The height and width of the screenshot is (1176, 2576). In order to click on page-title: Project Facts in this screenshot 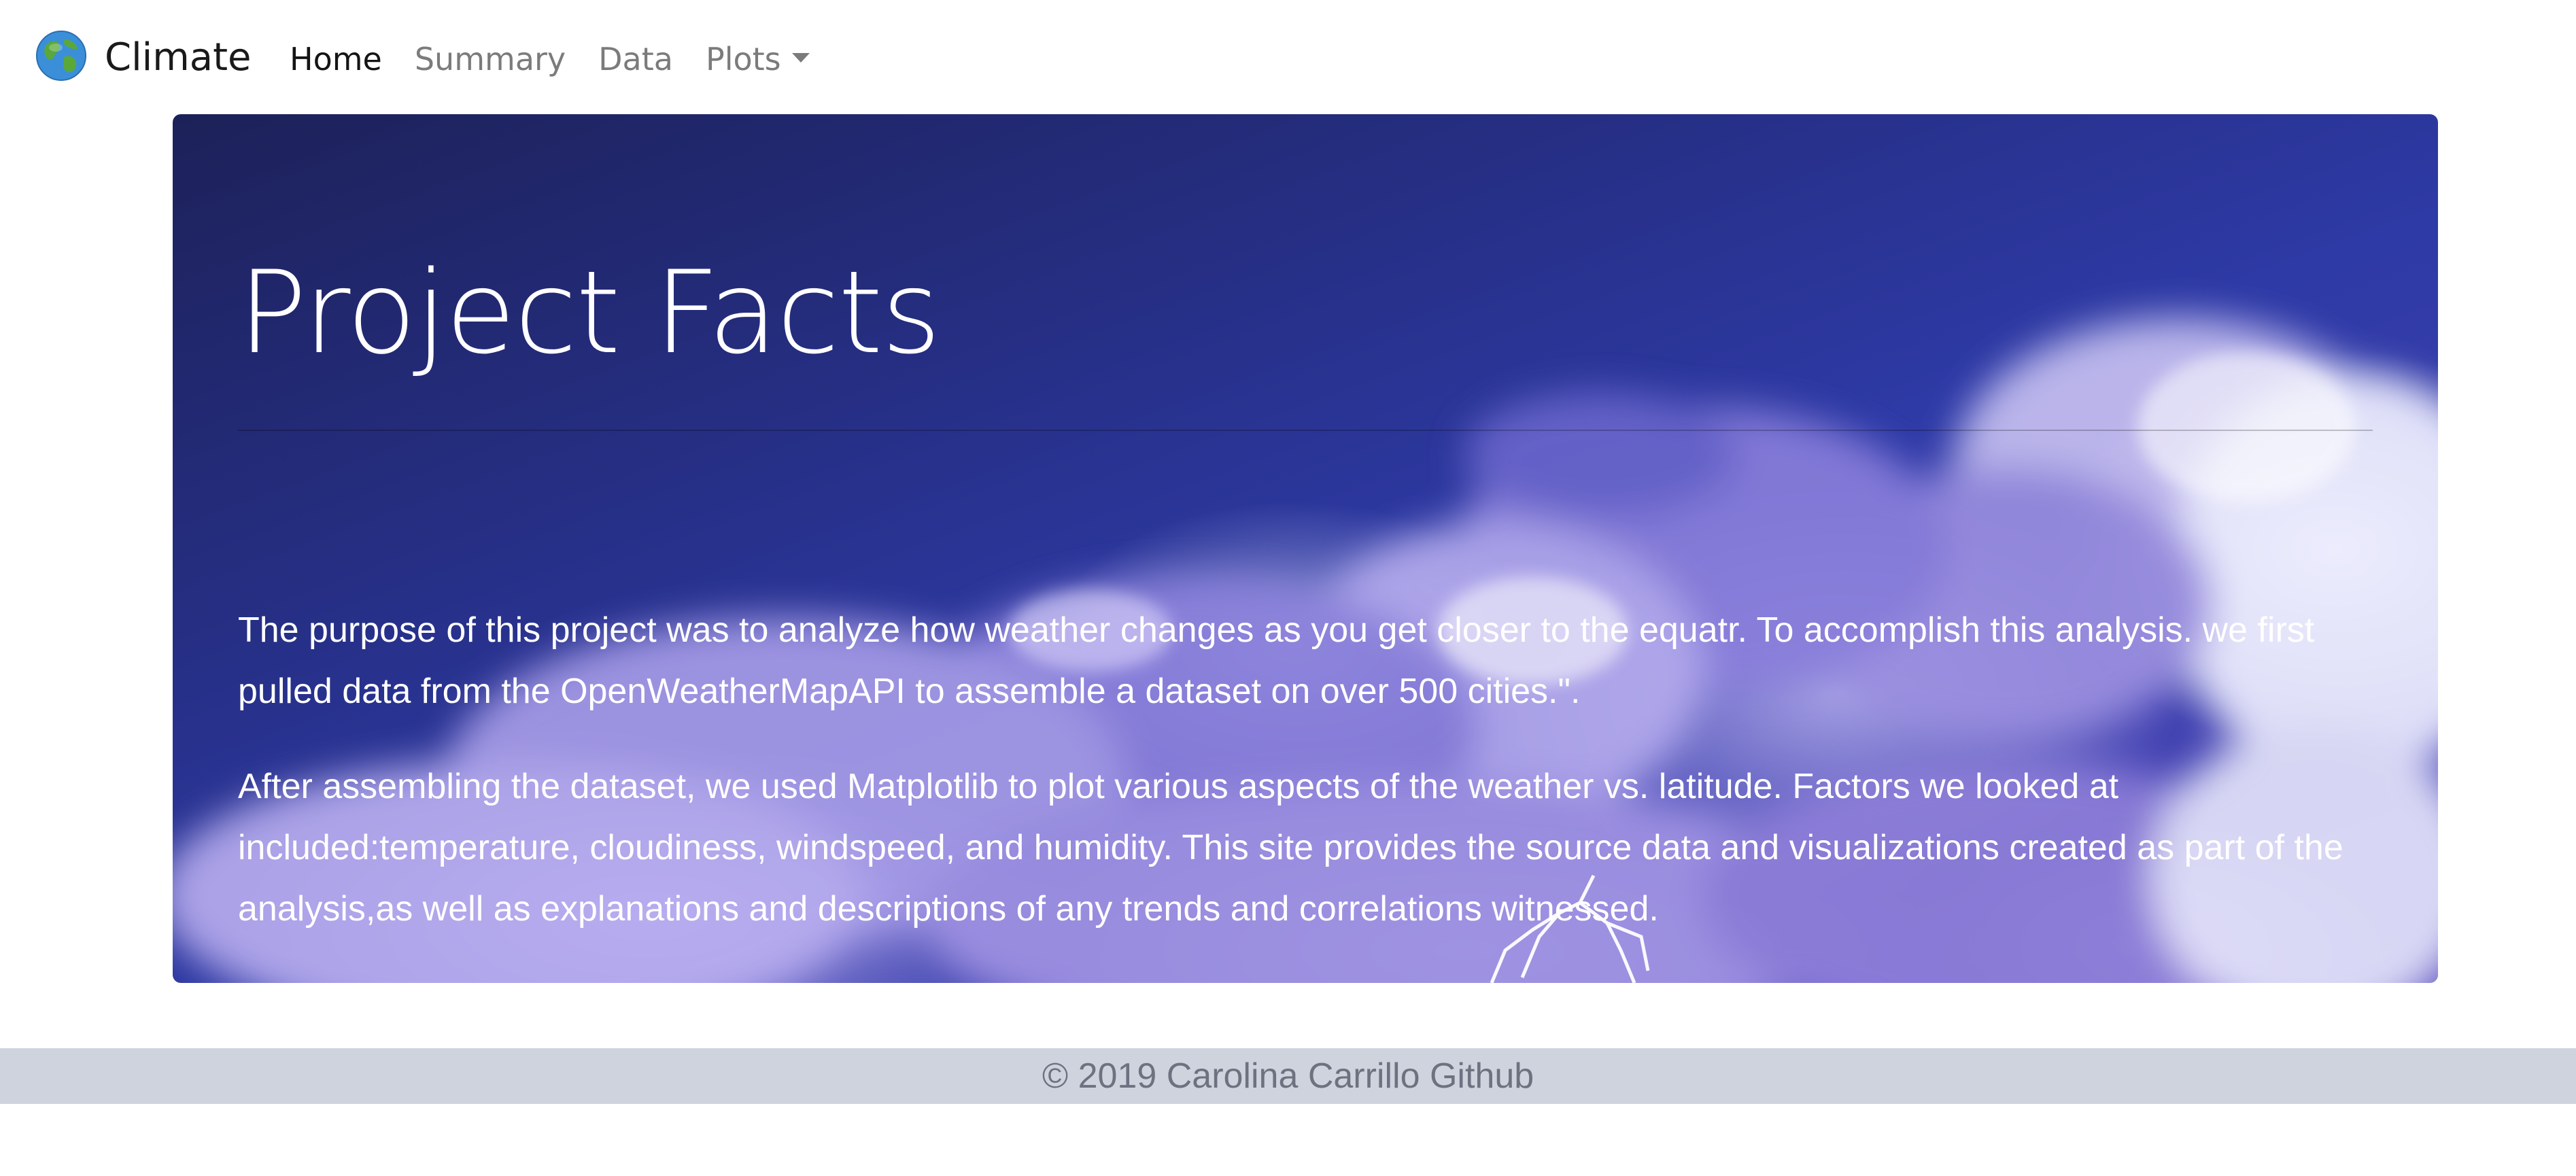, I will do `click(589, 312)`.